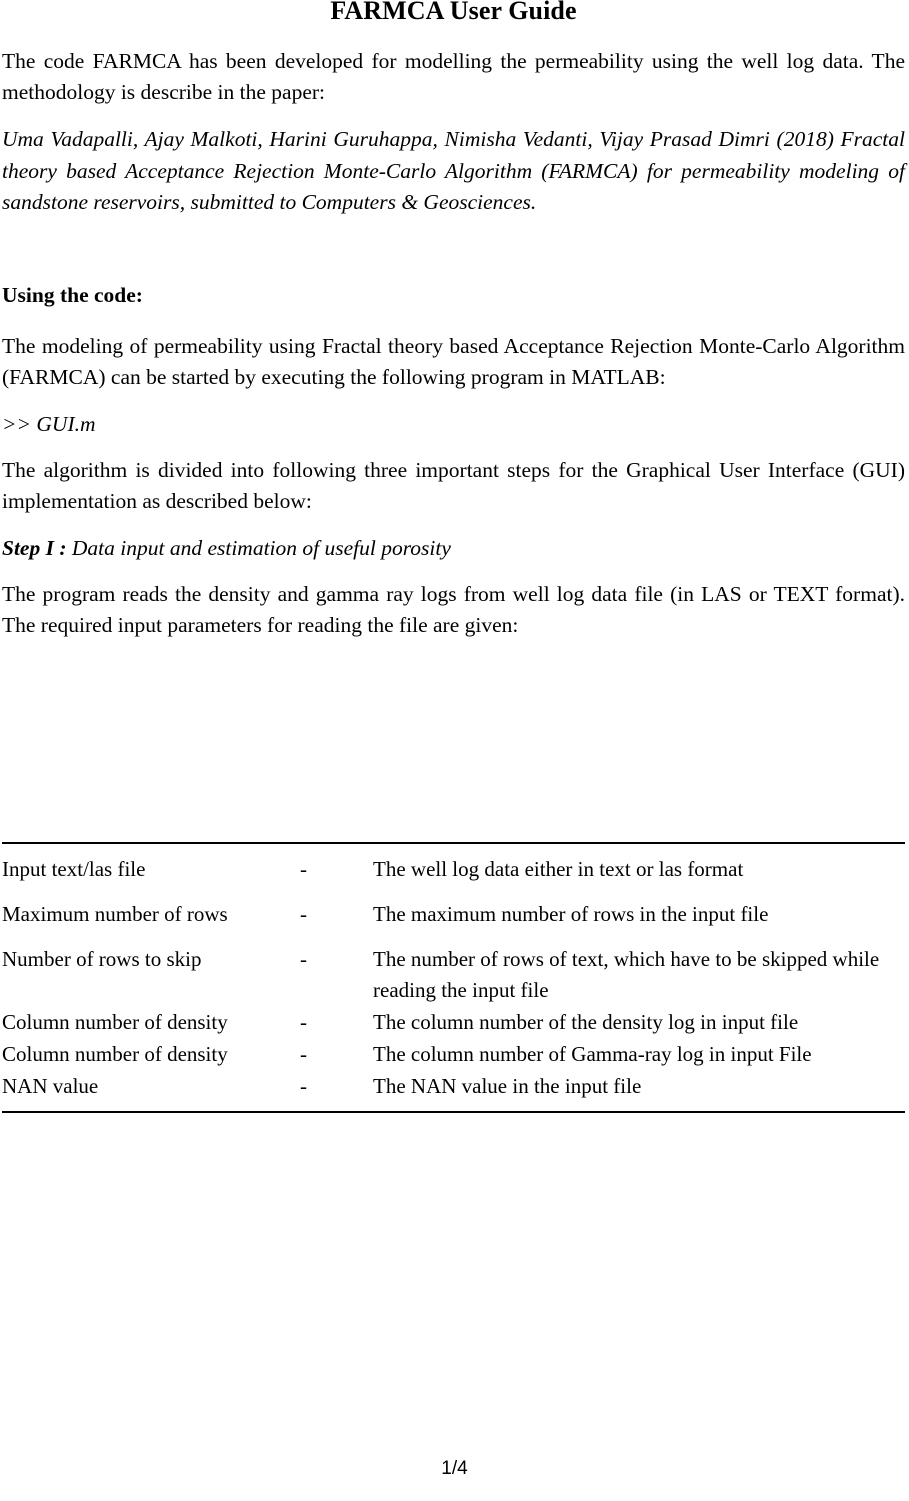  Describe the element at coordinates (102, 959) in the screenshot. I see `table-cell-parameter: Number of rows to skip` at that location.